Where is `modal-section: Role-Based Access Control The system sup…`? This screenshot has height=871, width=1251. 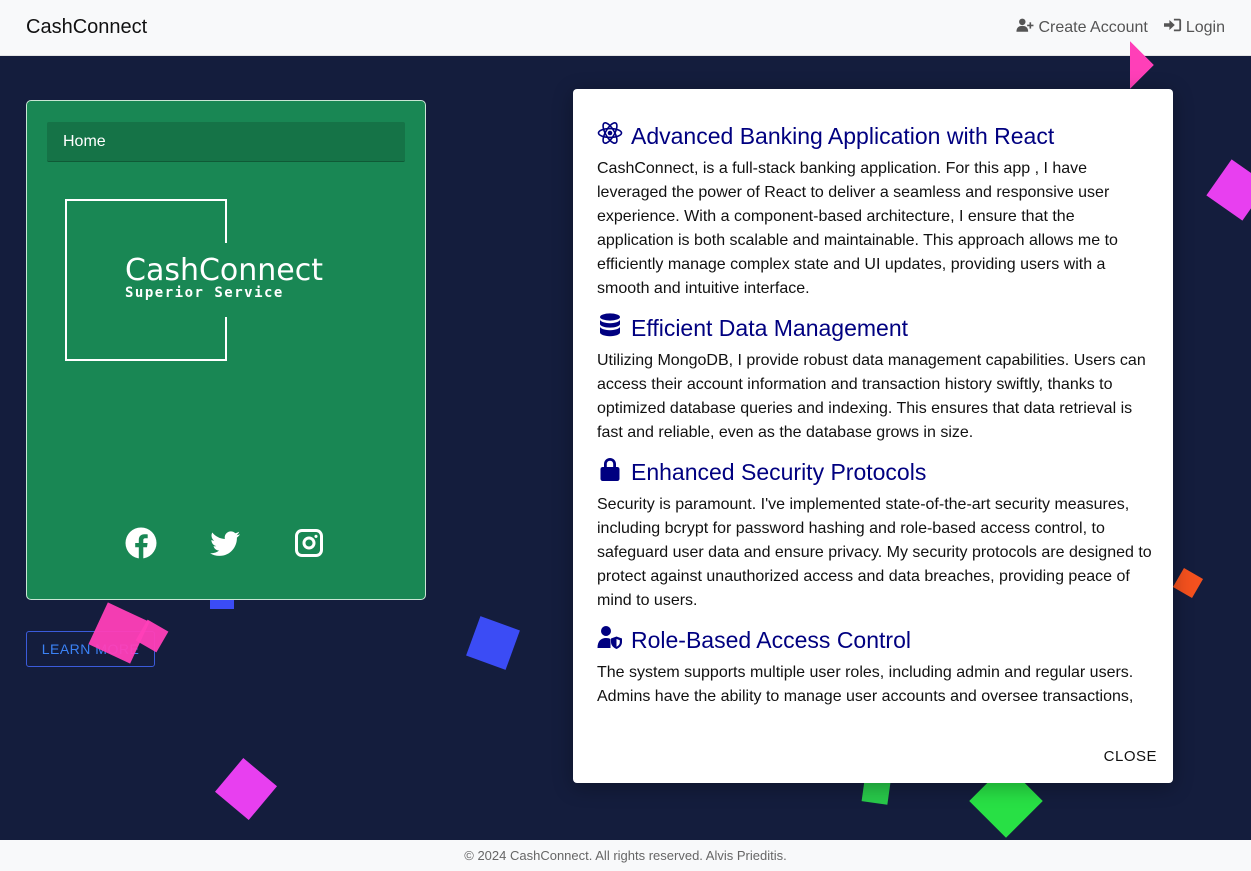
modal-section: Role-Based Access Control The system sup… is located at coordinates (875, 666).